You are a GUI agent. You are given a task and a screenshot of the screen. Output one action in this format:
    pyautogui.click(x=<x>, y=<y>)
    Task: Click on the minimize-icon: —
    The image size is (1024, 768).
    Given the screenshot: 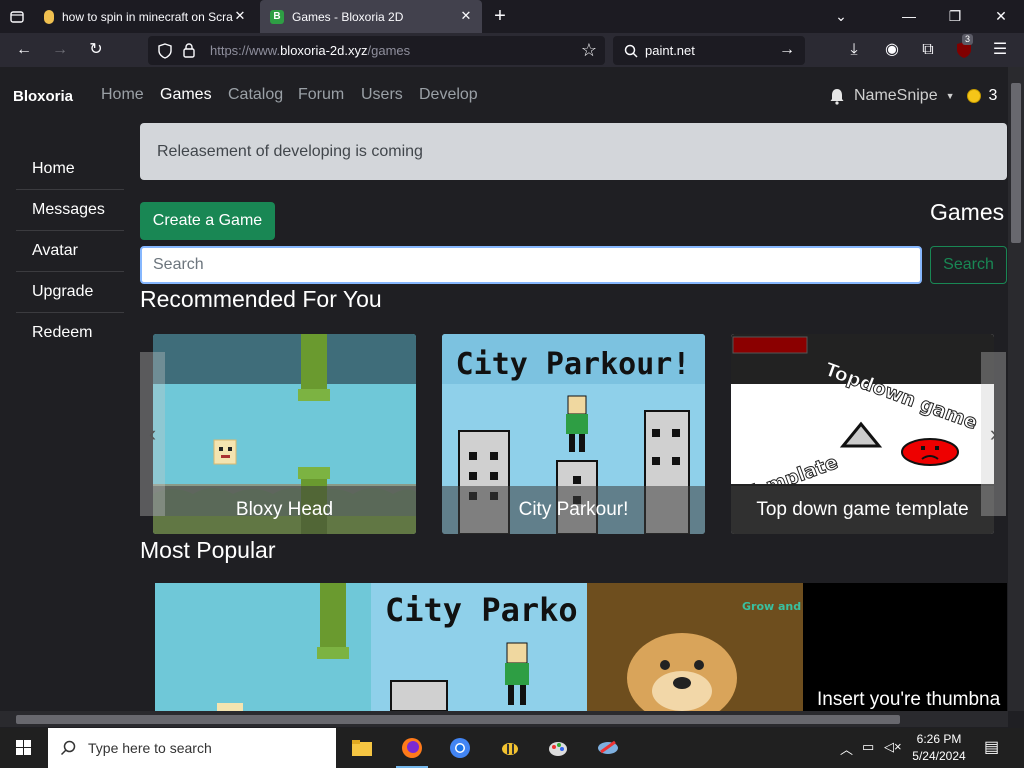 What is the action you would take?
    pyautogui.click(x=909, y=16)
    